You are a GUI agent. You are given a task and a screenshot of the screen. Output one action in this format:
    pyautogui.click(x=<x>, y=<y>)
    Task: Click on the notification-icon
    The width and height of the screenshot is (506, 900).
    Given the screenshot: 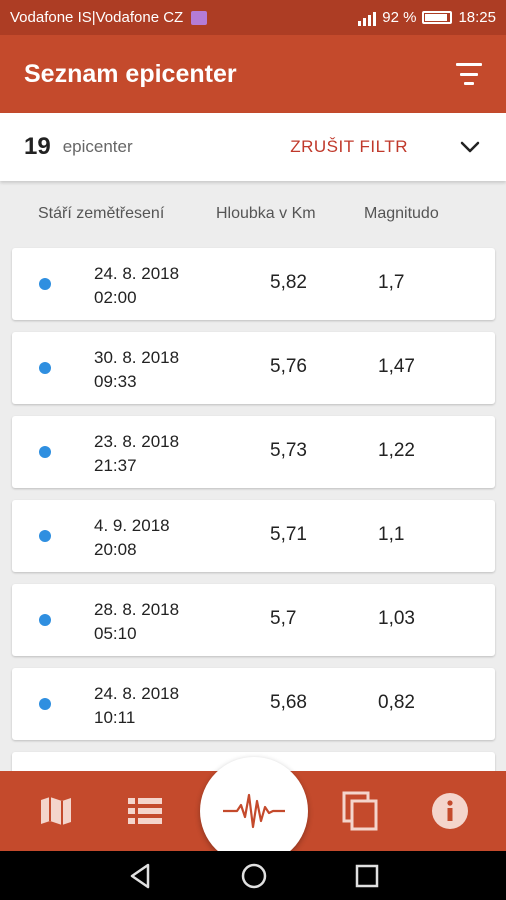 What is the action you would take?
    pyautogui.click(x=199, y=17)
    